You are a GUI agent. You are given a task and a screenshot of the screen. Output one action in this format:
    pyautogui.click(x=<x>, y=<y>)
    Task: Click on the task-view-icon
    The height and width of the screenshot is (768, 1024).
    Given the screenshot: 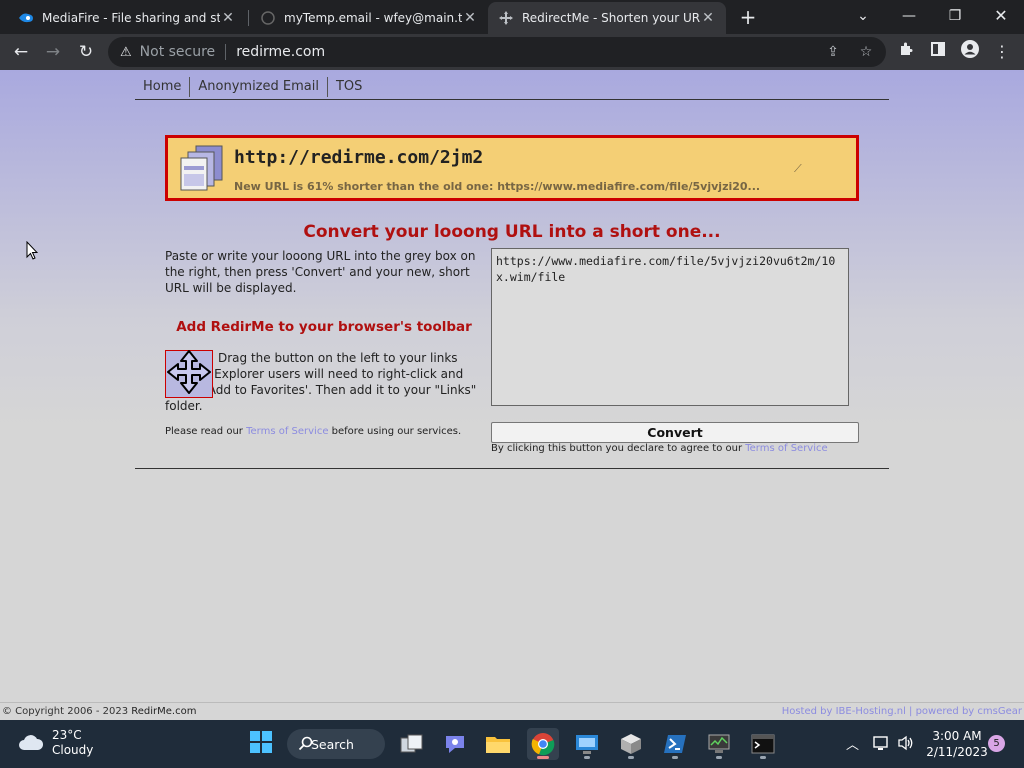 What is the action you would take?
    pyautogui.click(x=412, y=744)
    